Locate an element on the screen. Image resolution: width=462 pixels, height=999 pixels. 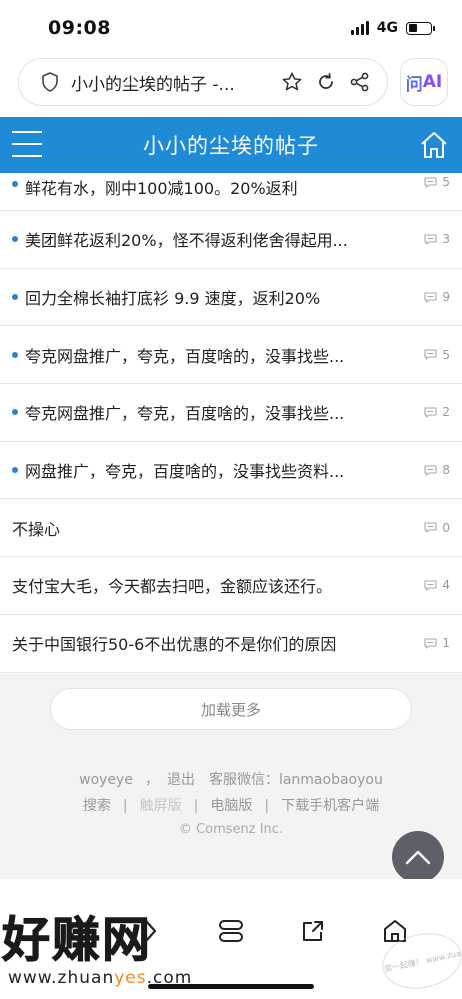
thread-title: 支付宝大毛，今天都去扫吧，金额应该还行。 is located at coordinates (218, 585).